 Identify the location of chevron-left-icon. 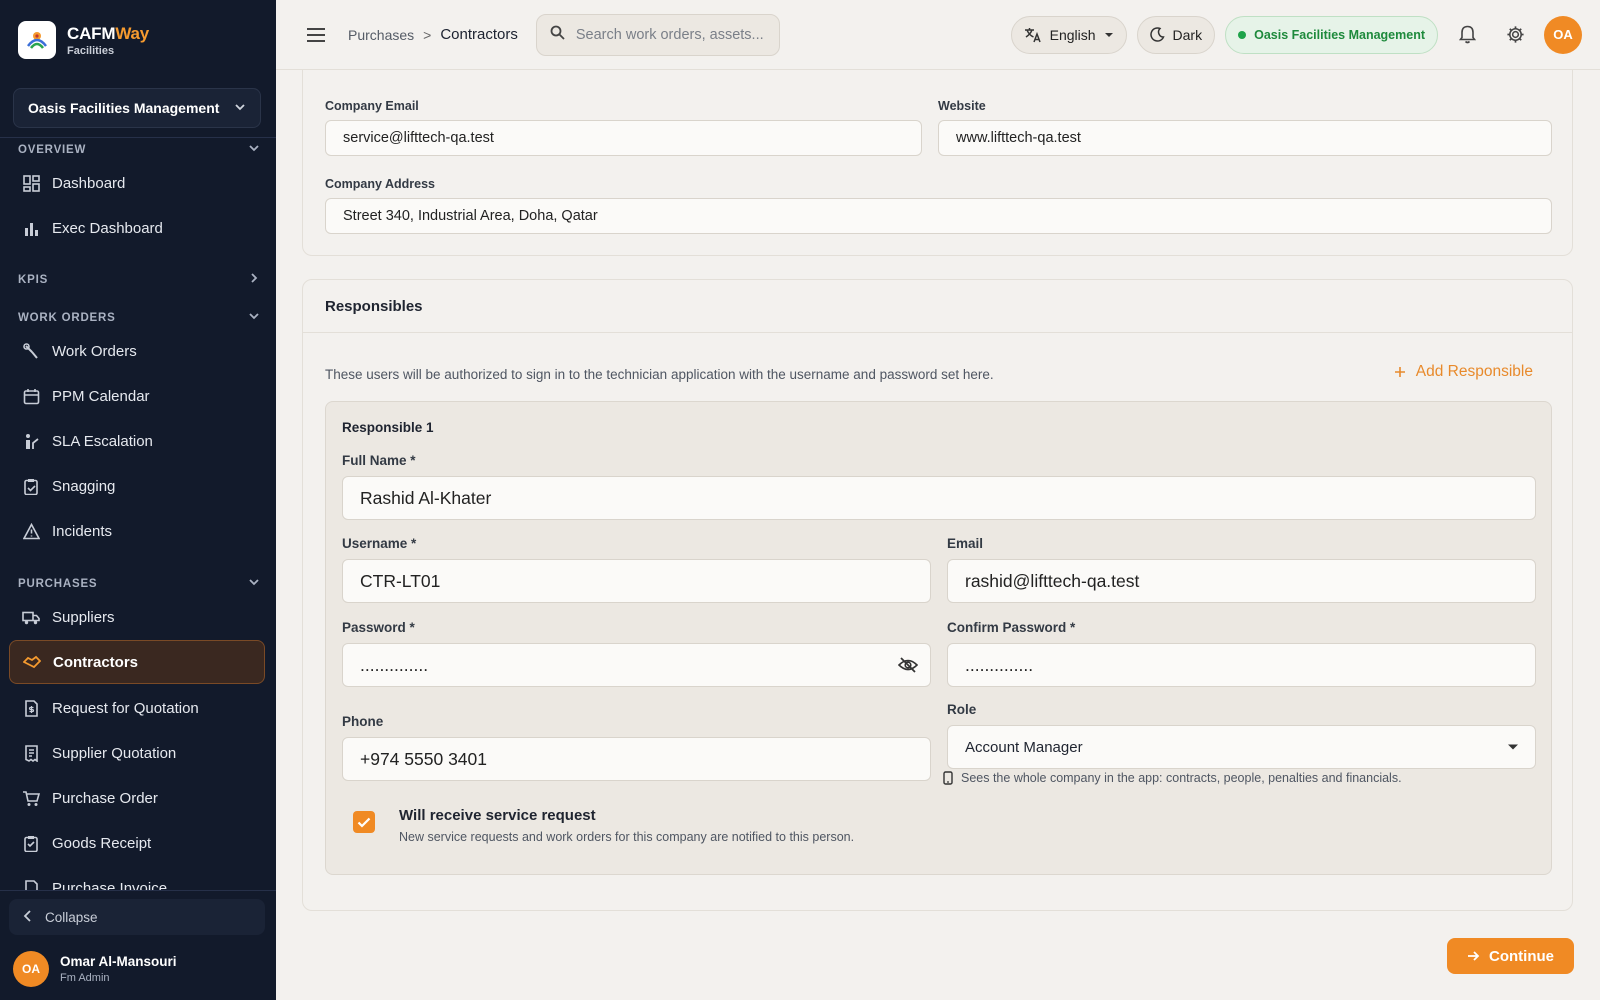
(28, 917).